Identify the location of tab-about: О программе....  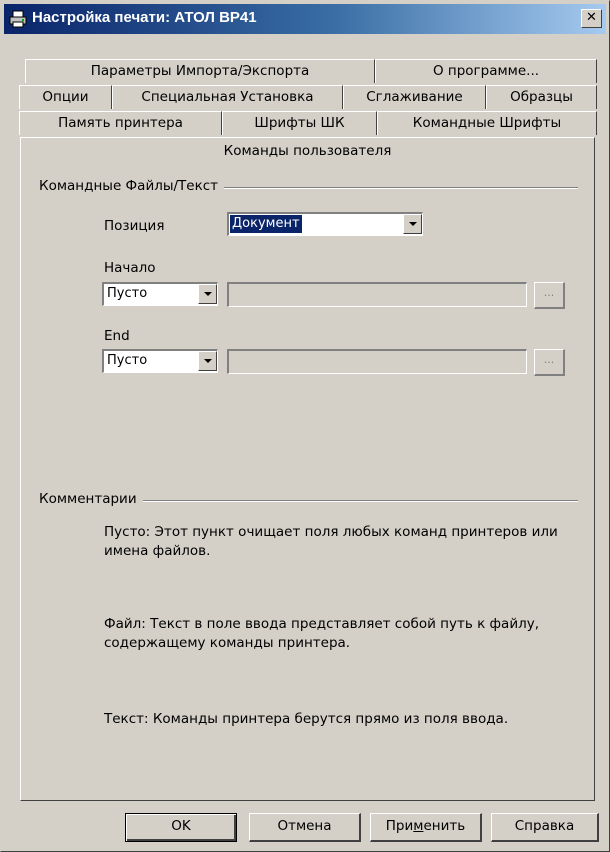
(486, 71).